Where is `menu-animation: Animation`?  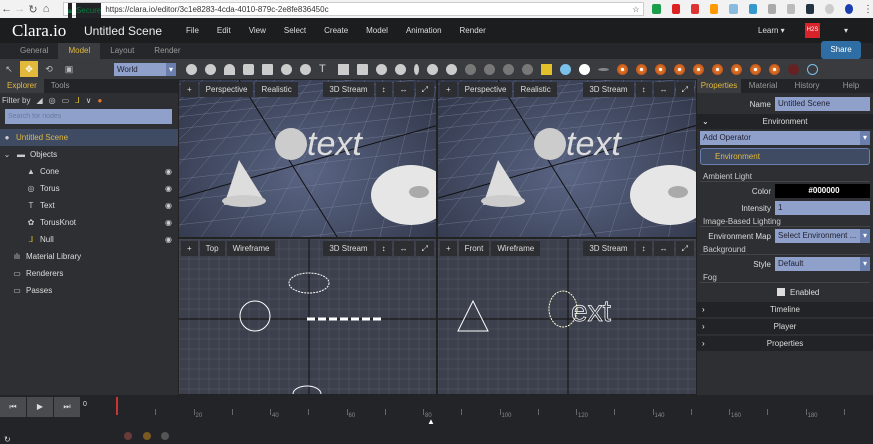
menu-animation: Animation is located at coordinates (431, 30).